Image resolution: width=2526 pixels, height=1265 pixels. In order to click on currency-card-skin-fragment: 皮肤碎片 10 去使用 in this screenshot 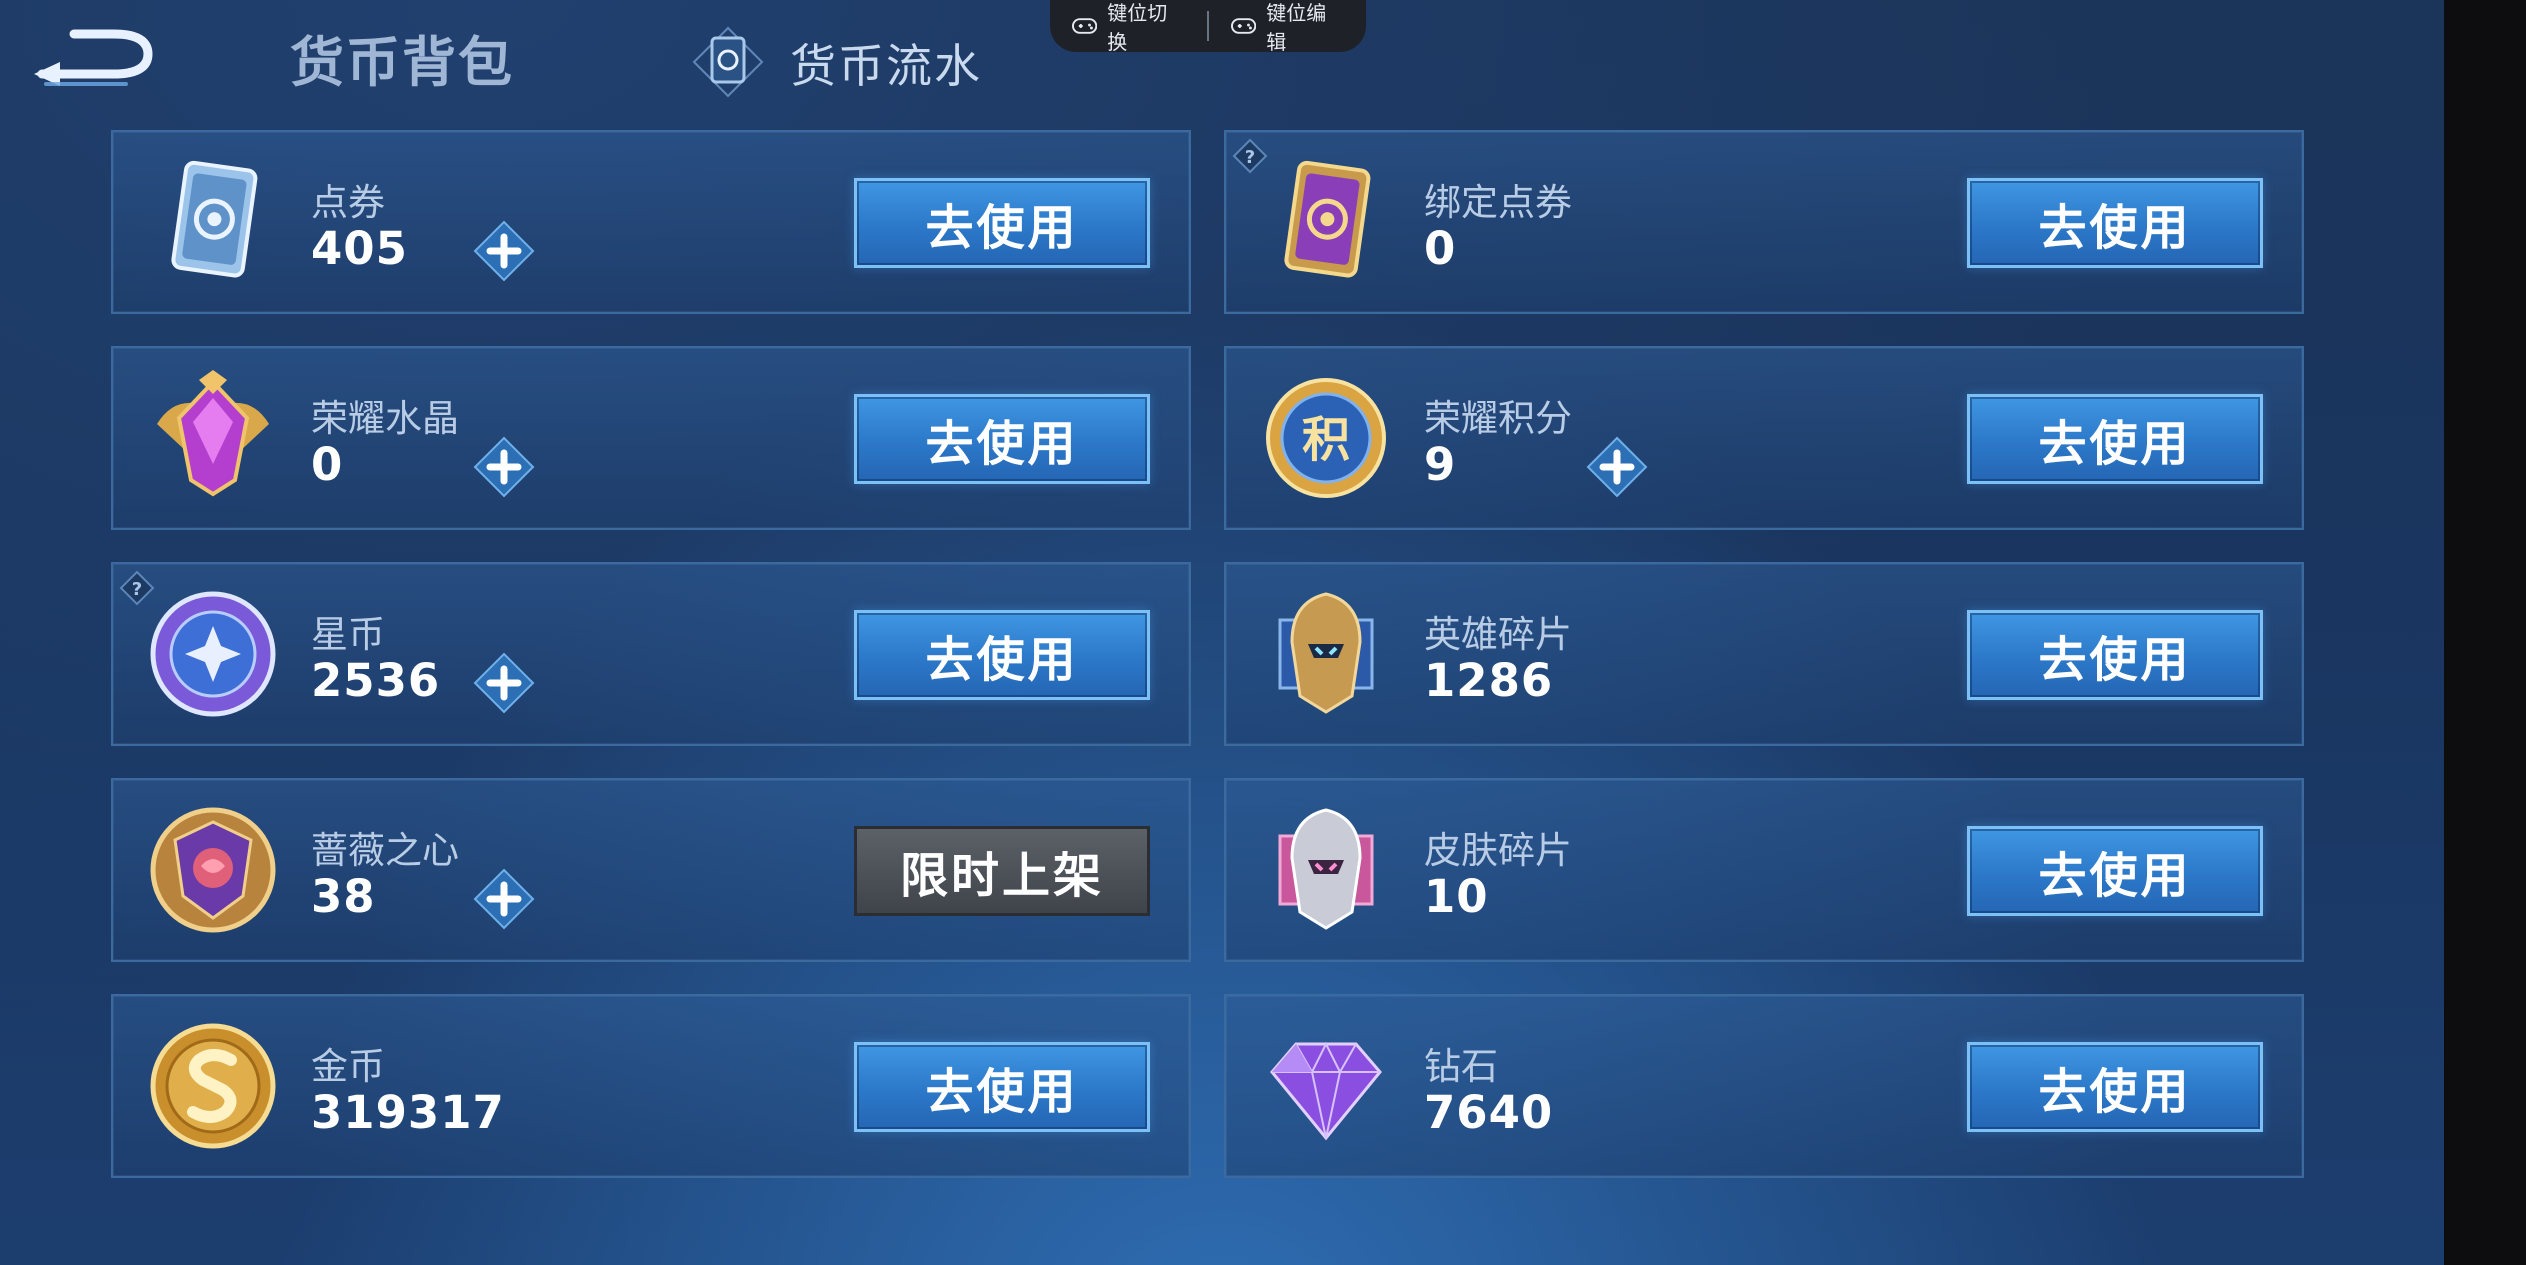, I will do `click(1764, 870)`.